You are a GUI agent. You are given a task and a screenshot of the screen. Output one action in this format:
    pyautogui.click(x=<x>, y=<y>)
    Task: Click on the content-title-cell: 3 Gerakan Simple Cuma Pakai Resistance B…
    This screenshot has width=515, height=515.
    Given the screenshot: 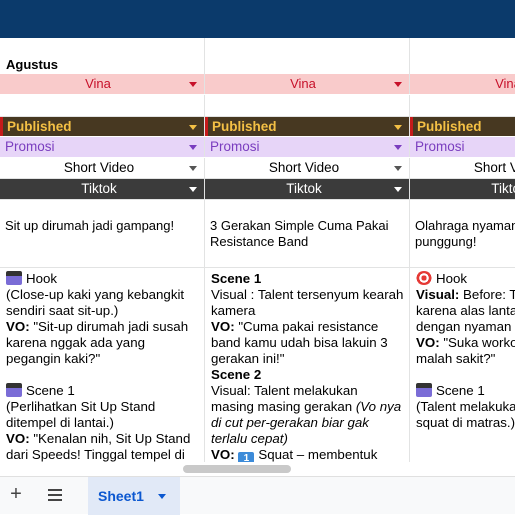 What is the action you would take?
    pyautogui.click(x=307, y=233)
    